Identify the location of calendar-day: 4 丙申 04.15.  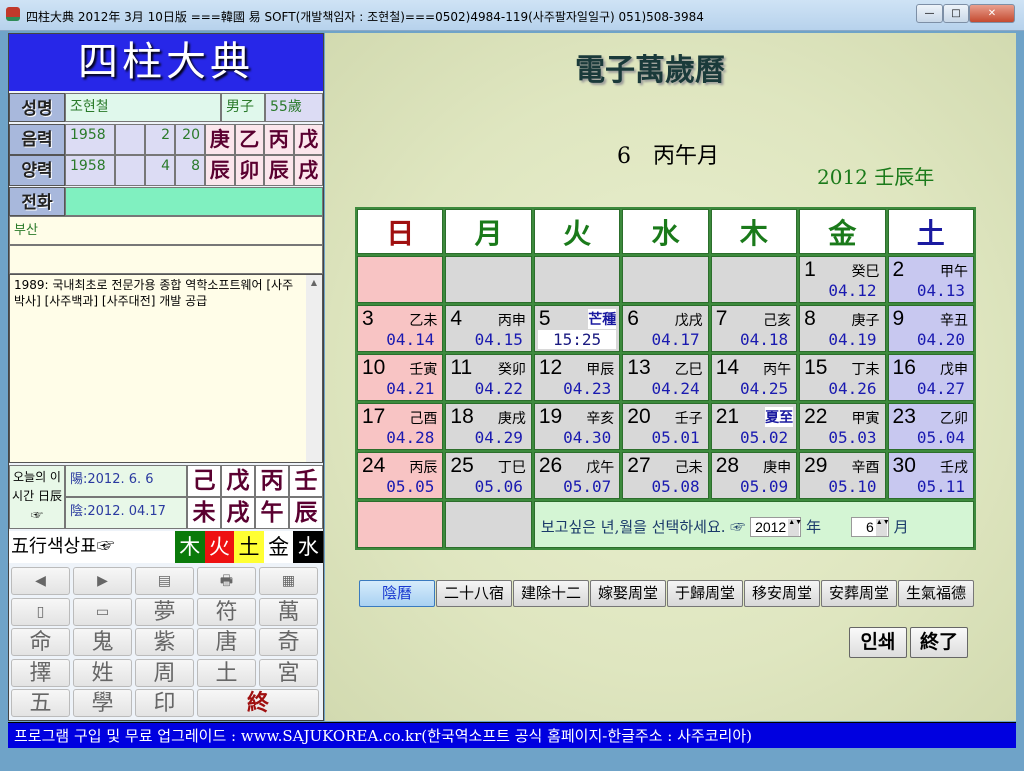
(488, 328).